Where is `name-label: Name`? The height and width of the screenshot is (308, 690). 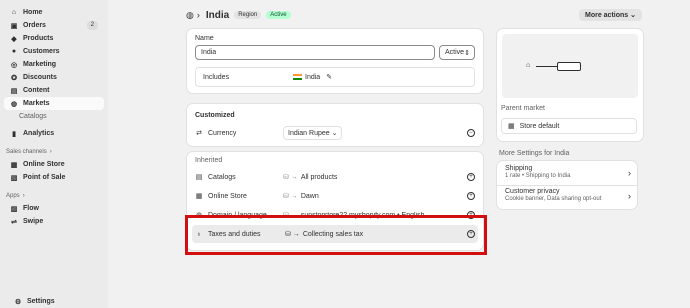 name-label: Name is located at coordinates (204, 38).